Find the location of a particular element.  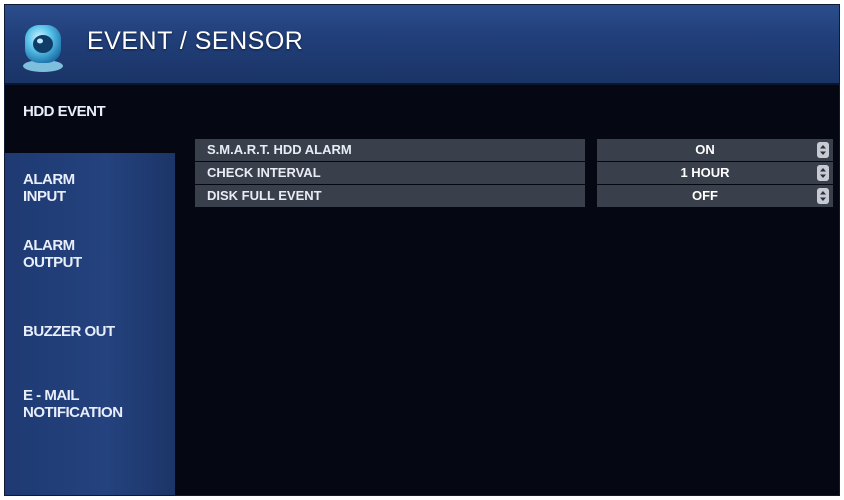

tab-label: E - MAIL NOTIFICATION is located at coordinates (73, 404).